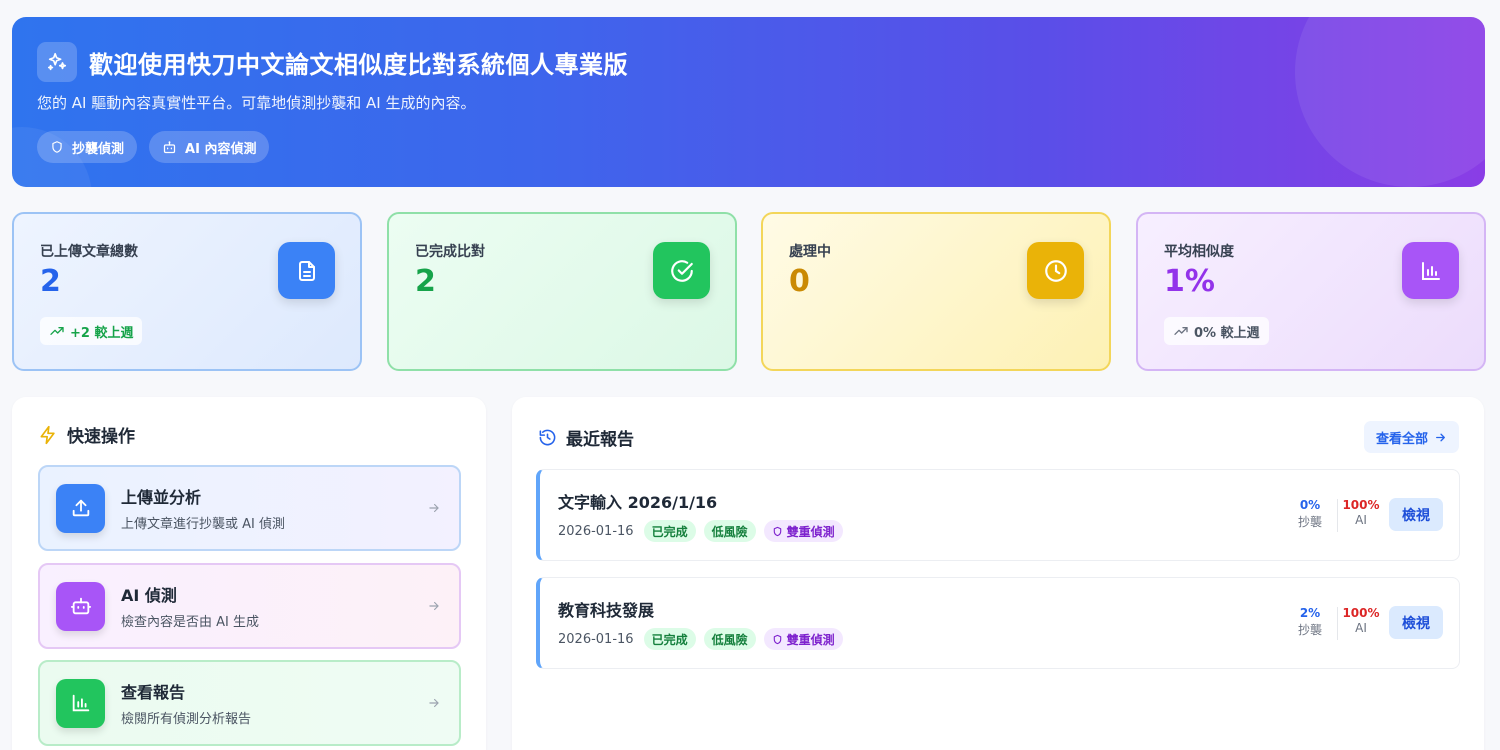 Image resolution: width=1500 pixels, height=750 pixels. I want to click on document-icon, so click(306, 270).